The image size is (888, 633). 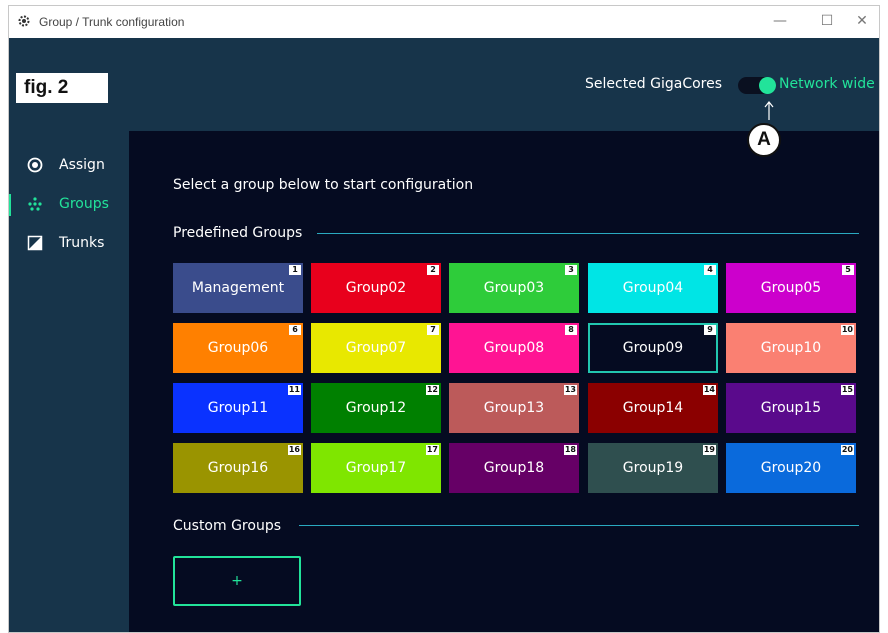 What do you see at coordinates (444, 84) in the screenshot?
I see `header-bar: fig. 2 Selected GigaCores Network wide` at bounding box center [444, 84].